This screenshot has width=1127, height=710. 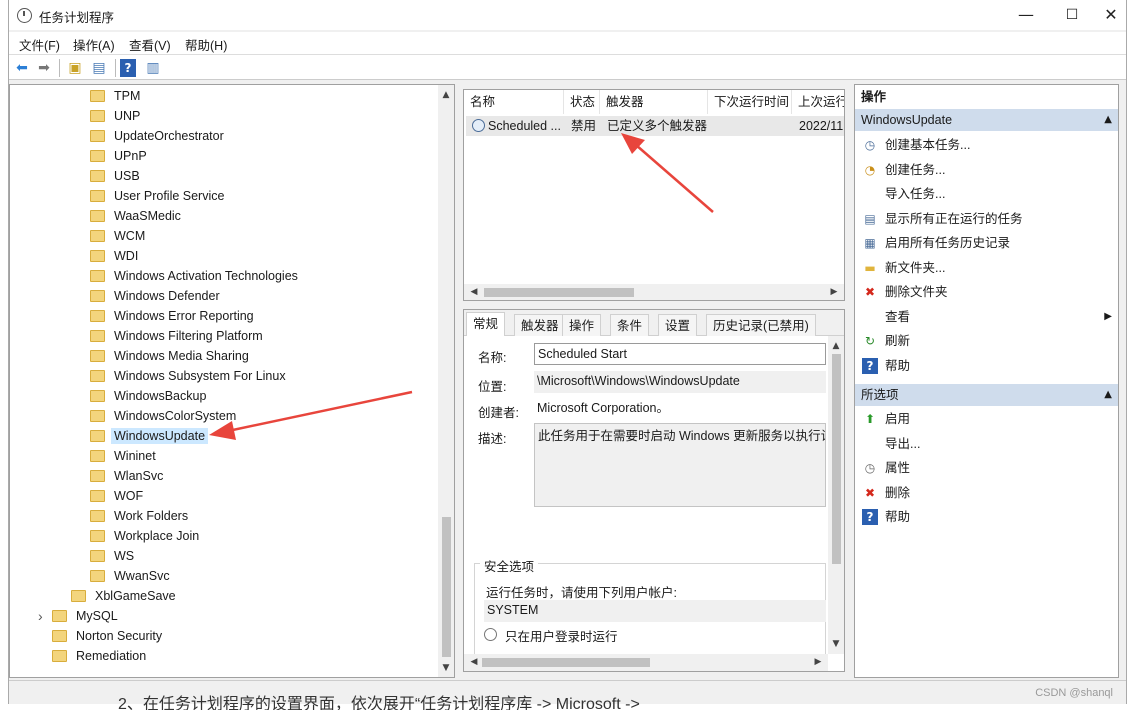 I want to click on tab-conditions: 条件, so click(x=630, y=325).